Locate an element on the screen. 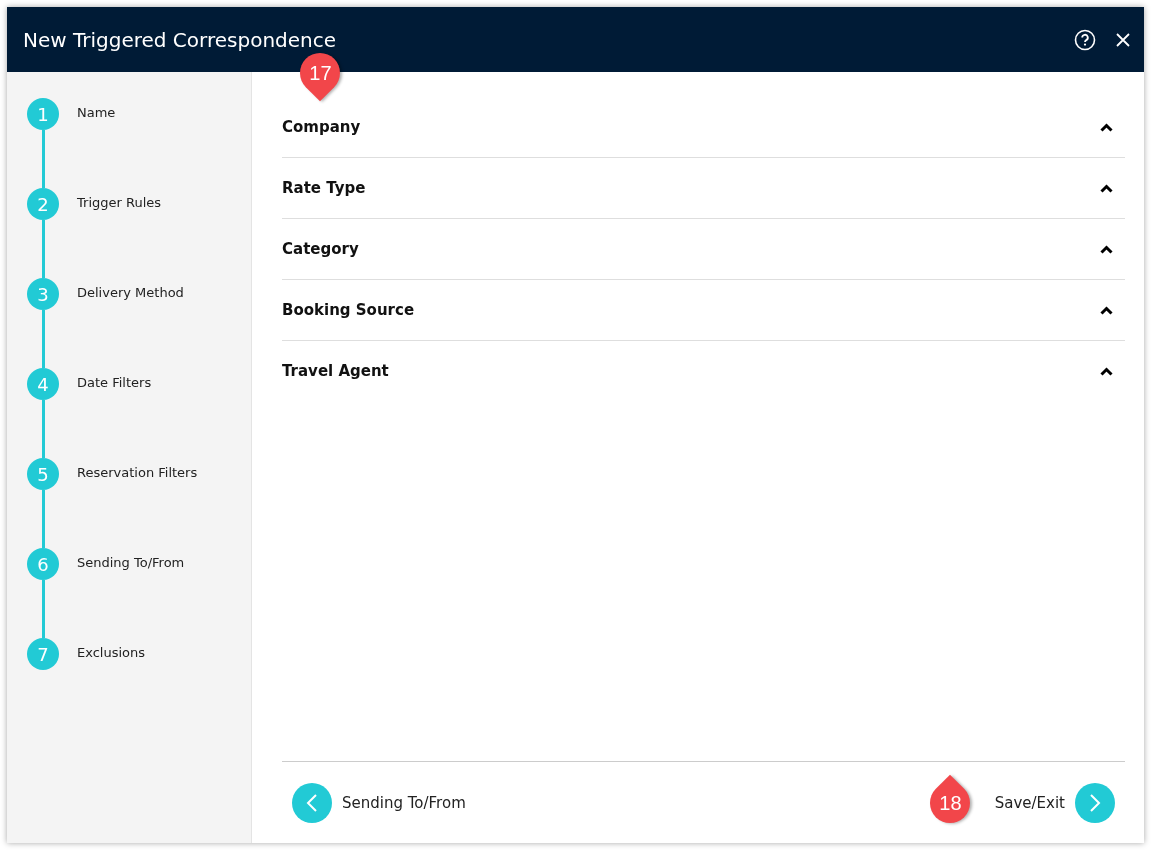 Image resolution: width=1158 pixels, height=852 pixels. section-title: Category is located at coordinates (320, 249).